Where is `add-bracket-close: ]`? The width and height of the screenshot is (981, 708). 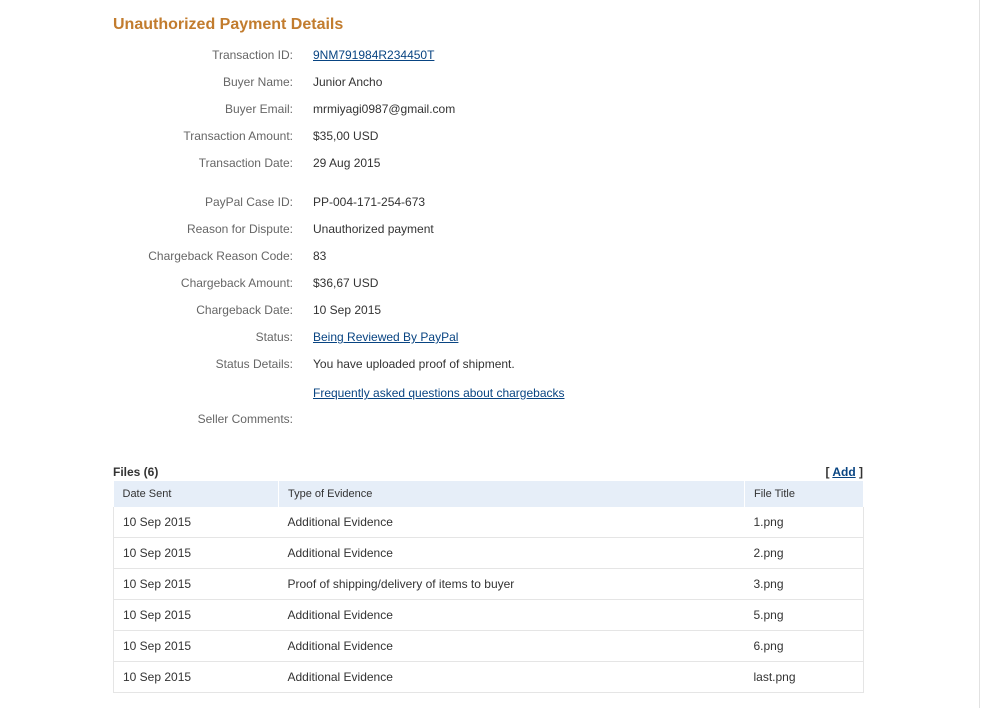
add-bracket-close: ] is located at coordinates (859, 472).